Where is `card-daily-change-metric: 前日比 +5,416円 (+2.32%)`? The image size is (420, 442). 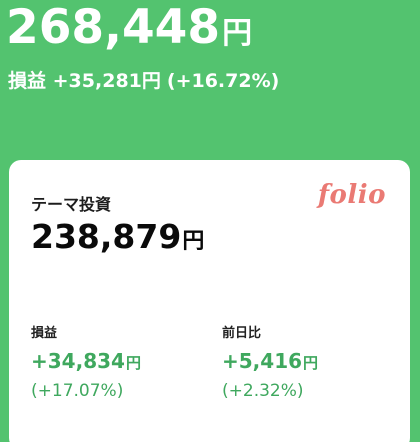
card-daily-change-metric: 前日比 +5,416円 (+2.32%) is located at coordinates (270, 361).